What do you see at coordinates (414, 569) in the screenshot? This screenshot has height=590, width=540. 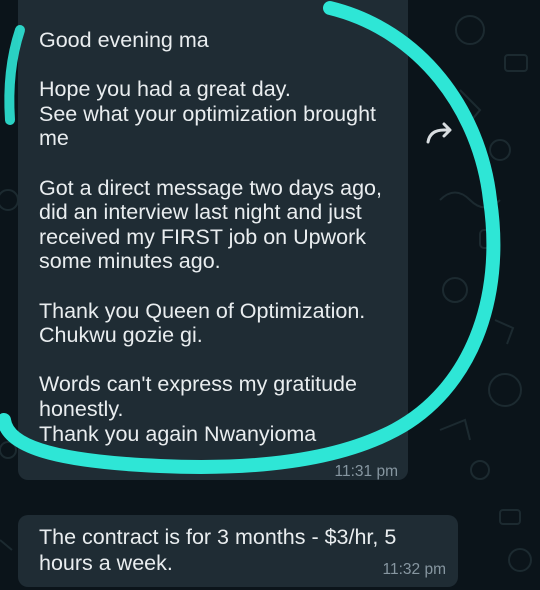 I see `message-timestamp: 11:32 pm` at bounding box center [414, 569].